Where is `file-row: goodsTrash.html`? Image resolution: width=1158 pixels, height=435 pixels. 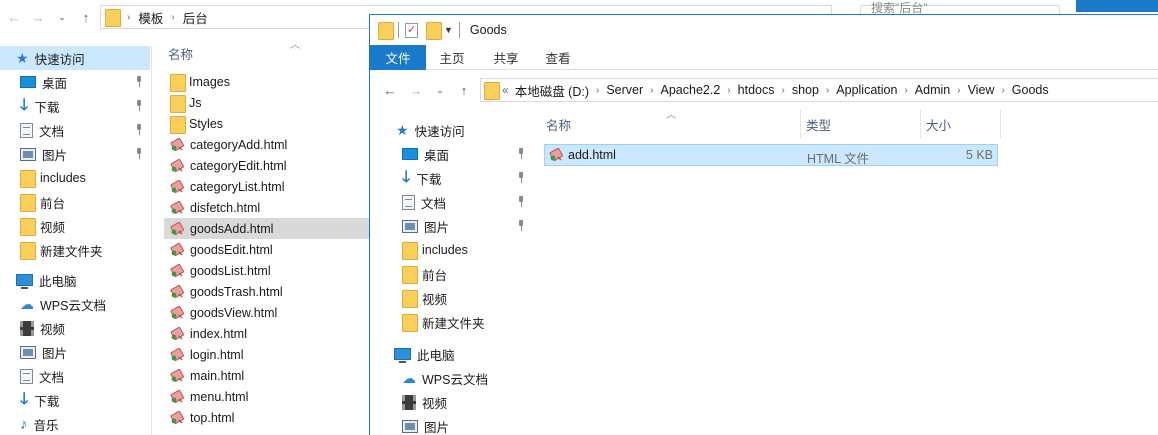 file-row: goodsTrash.html is located at coordinates (269, 291).